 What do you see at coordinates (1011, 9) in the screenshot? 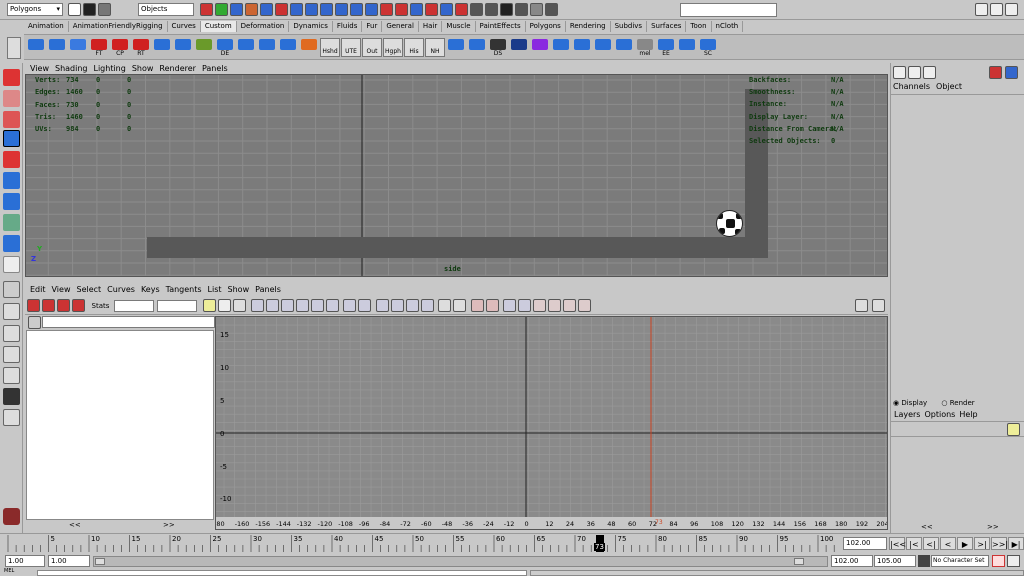
I see `toggle-channel-box-icon` at bounding box center [1011, 9].